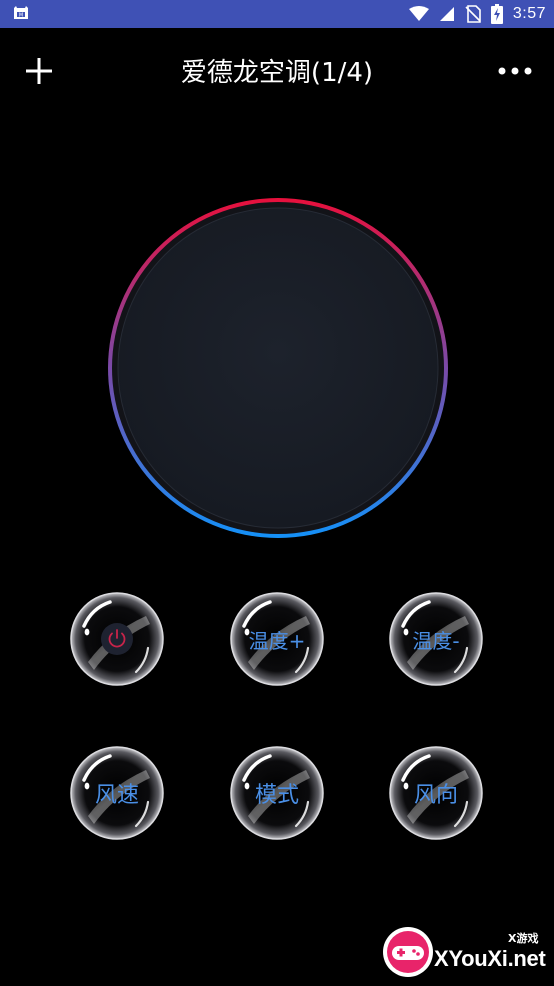 Image resolution: width=554 pixels, height=986 pixels. I want to click on power-icon, so click(117, 639).